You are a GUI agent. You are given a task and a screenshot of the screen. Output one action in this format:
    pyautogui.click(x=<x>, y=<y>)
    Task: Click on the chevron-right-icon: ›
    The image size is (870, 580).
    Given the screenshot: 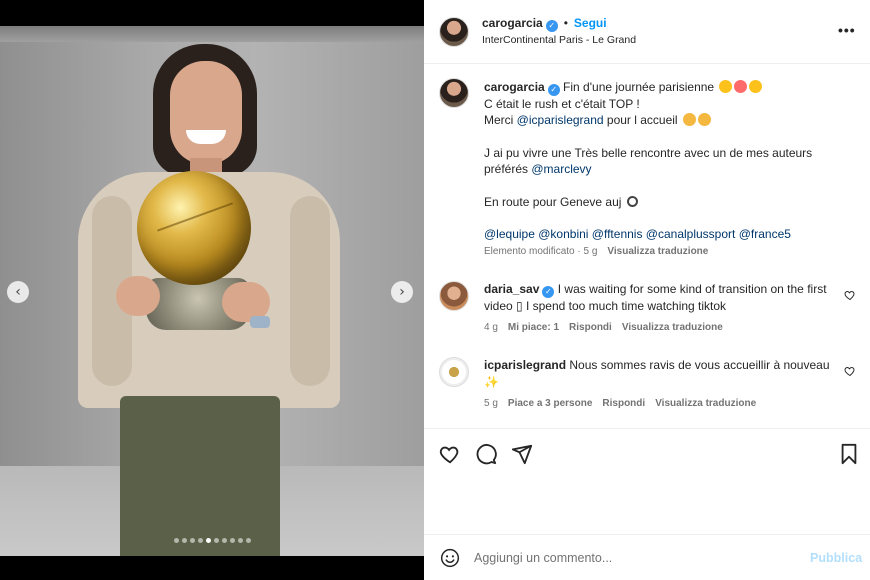 What is the action you would take?
    pyautogui.click(x=402, y=292)
    